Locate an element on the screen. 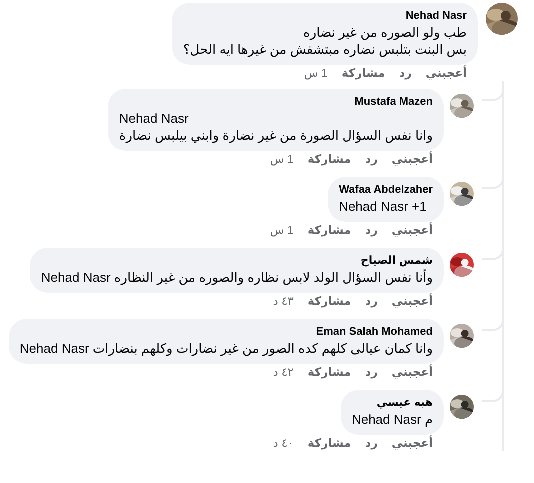 Image resolution: width=534 pixels, height=483 pixels. comment-text: طب ولو الصوره من غير نضاره is located at coordinates (384, 32).